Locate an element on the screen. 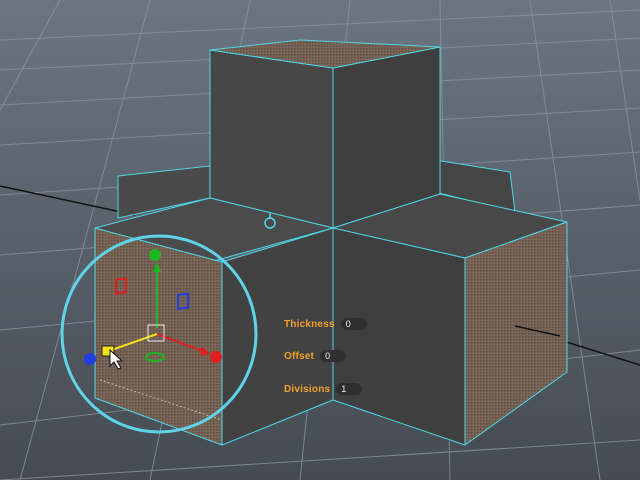 This screenshot has width=640, height=480. hud-divisions-label: Divisions is located at coordinates (307, 389).